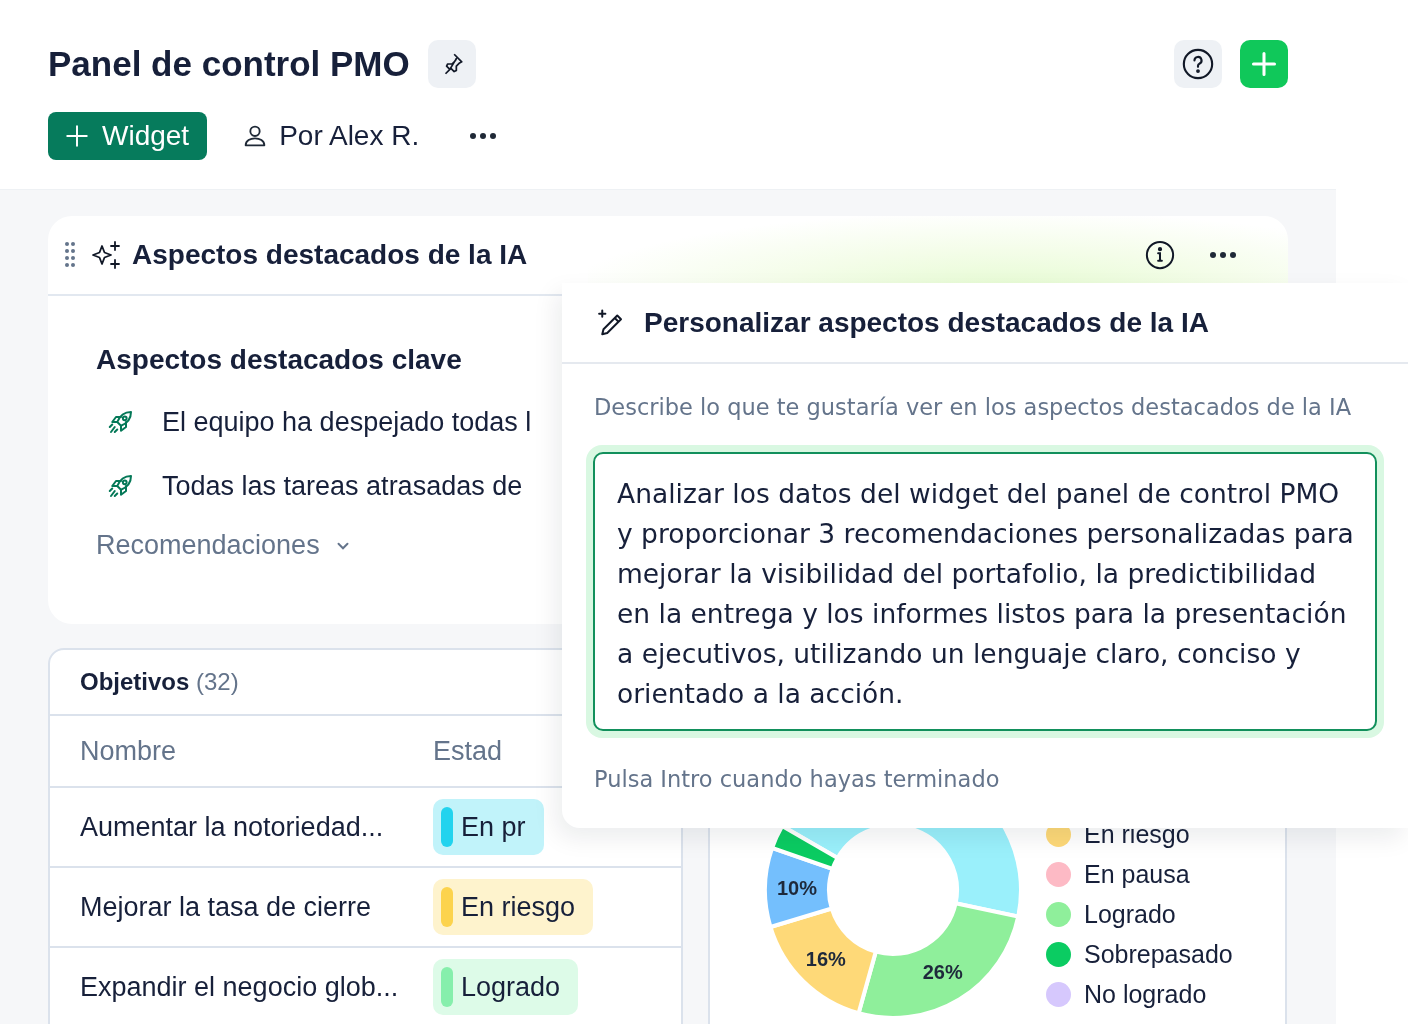 Image resolution: width=1408 pixels, height=1024 pixels. I want to click on status-badge: En pr, so click(488, 827).